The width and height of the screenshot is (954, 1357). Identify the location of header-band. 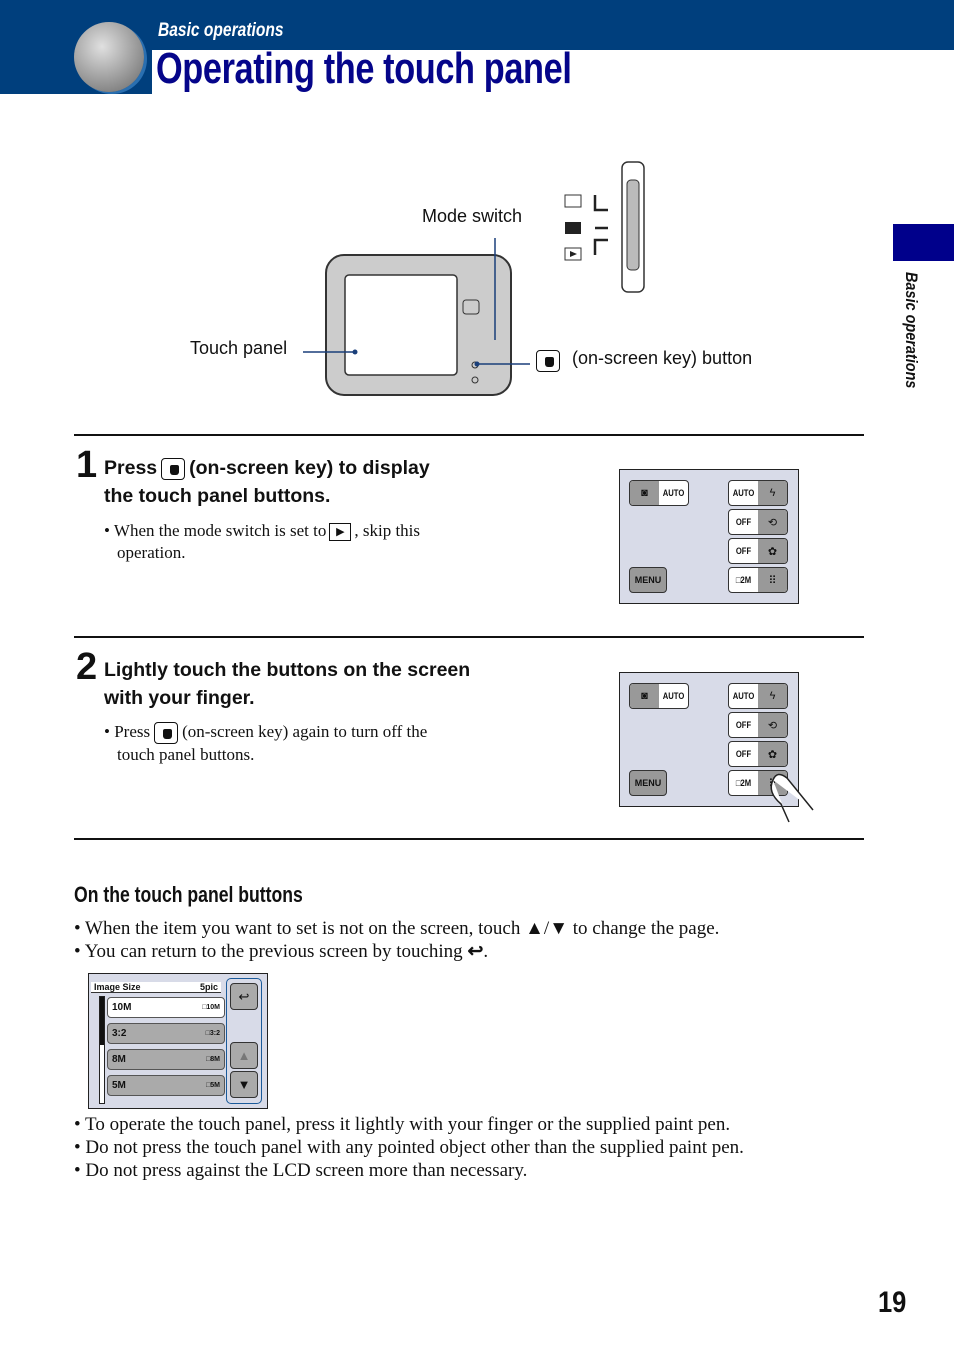
(477, 25).